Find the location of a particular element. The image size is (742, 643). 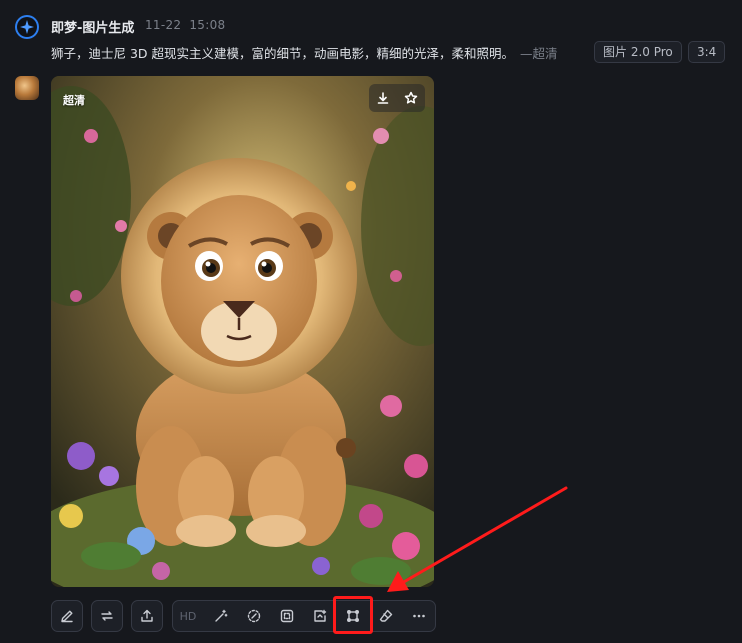

eraser-icon is located at coordinates (386, 615).